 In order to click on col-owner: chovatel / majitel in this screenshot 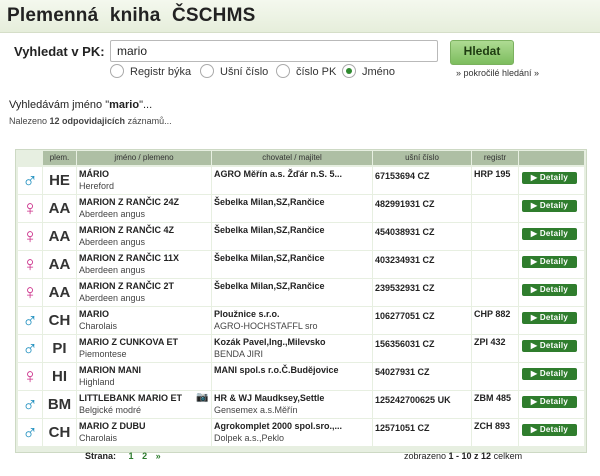, I will do `click(292, 158)`.